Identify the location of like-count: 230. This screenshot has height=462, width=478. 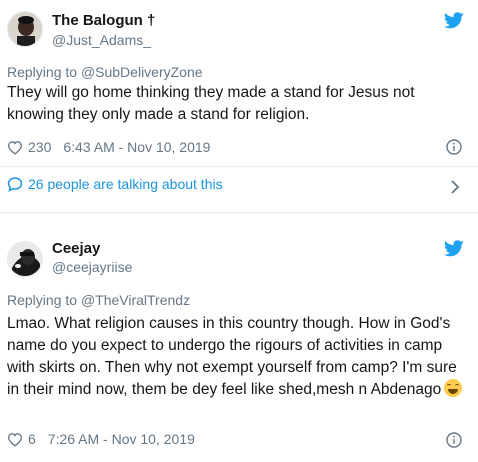
(39, 147).